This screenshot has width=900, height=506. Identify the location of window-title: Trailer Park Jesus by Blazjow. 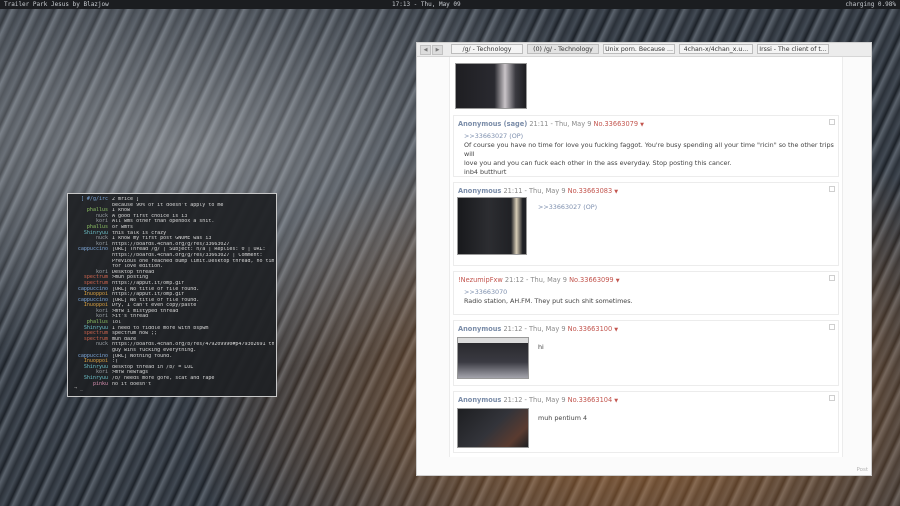
(56, 4).